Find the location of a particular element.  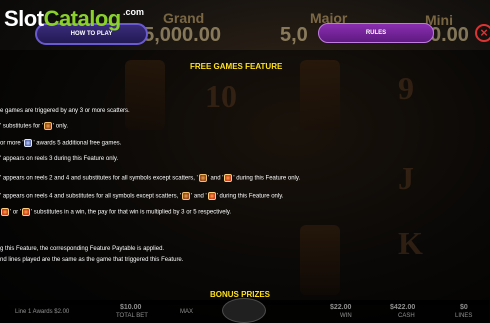

rule-text: ' only. is located at coordinates (60, 126).